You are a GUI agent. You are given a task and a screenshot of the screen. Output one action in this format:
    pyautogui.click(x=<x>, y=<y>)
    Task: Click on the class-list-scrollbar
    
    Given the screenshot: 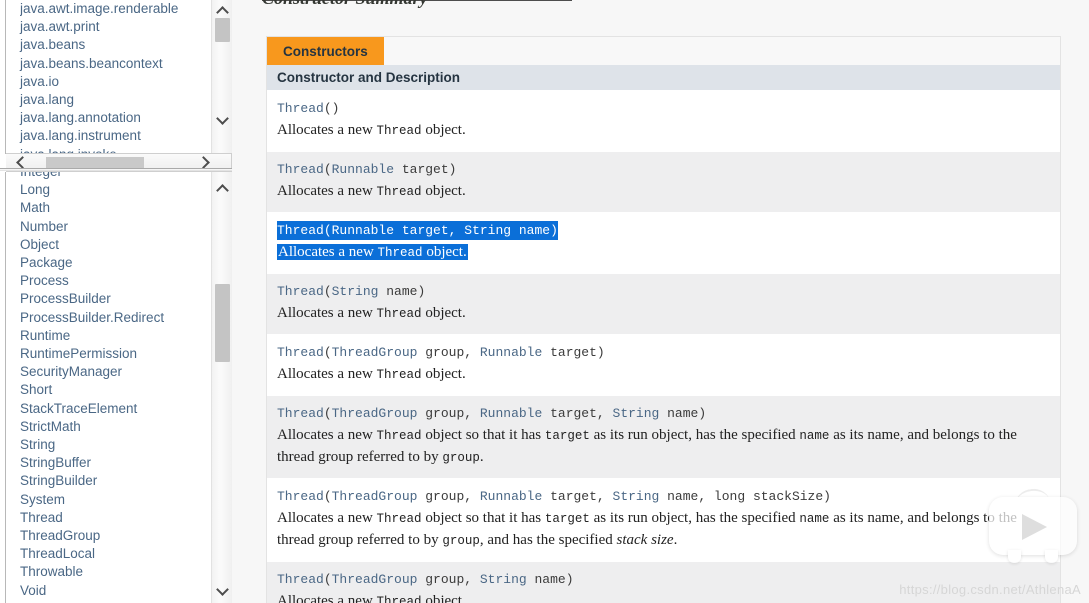 What is the action you would take?
    pyautogui.click(x=221, y=387)
    